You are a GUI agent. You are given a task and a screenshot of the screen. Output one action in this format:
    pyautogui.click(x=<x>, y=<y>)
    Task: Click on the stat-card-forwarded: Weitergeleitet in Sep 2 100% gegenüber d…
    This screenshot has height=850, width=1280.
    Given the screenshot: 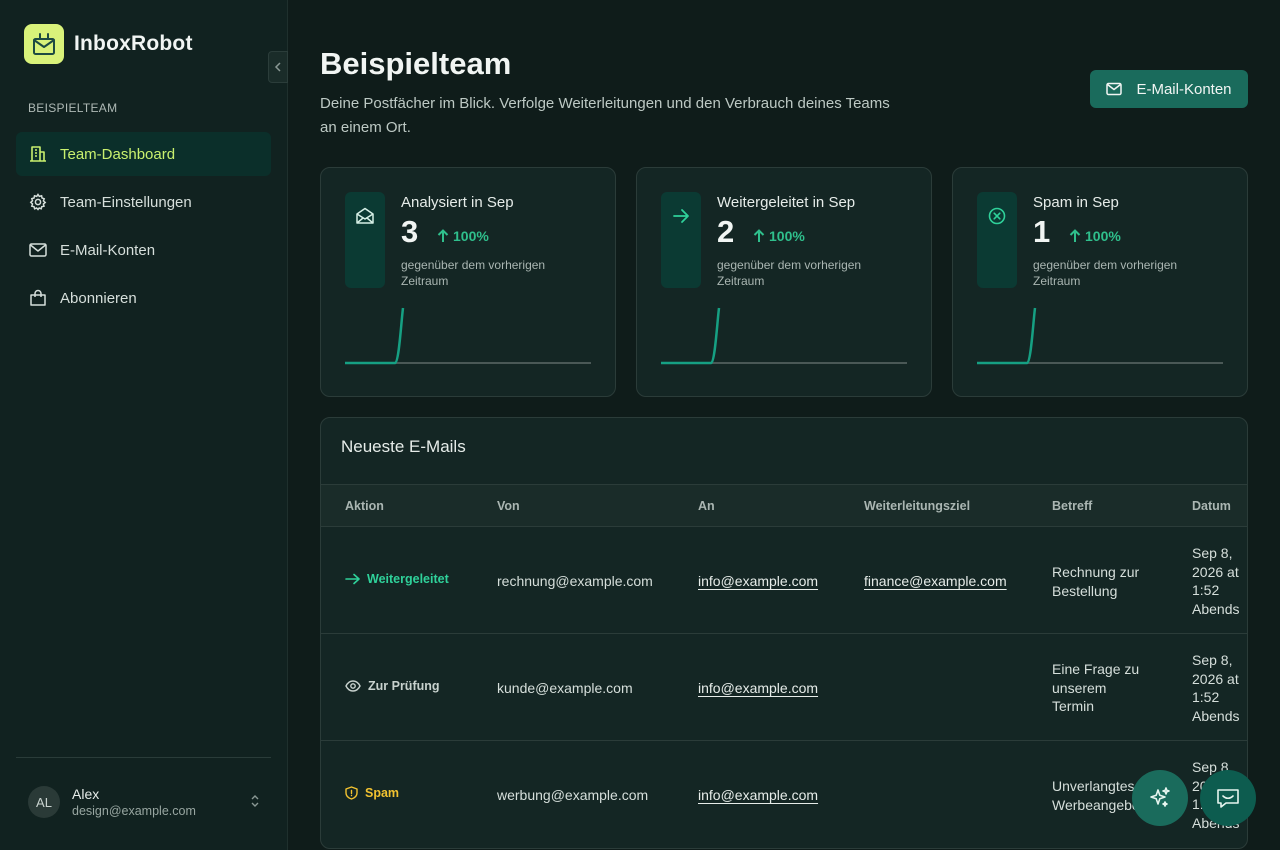 What is the action you would take?
    pyautogui.click(x=784, y=282)
    